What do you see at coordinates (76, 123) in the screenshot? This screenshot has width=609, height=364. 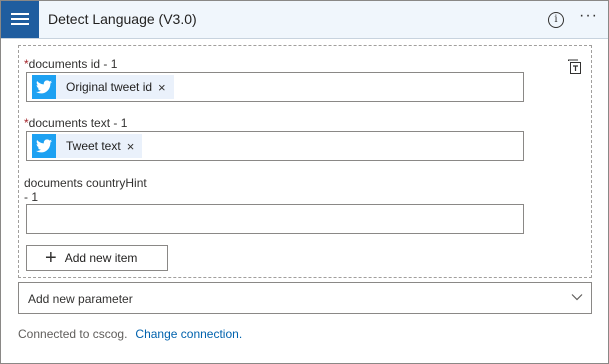 I see `documents-text-label: *documents text - 1` at bounding box center [76, 123].